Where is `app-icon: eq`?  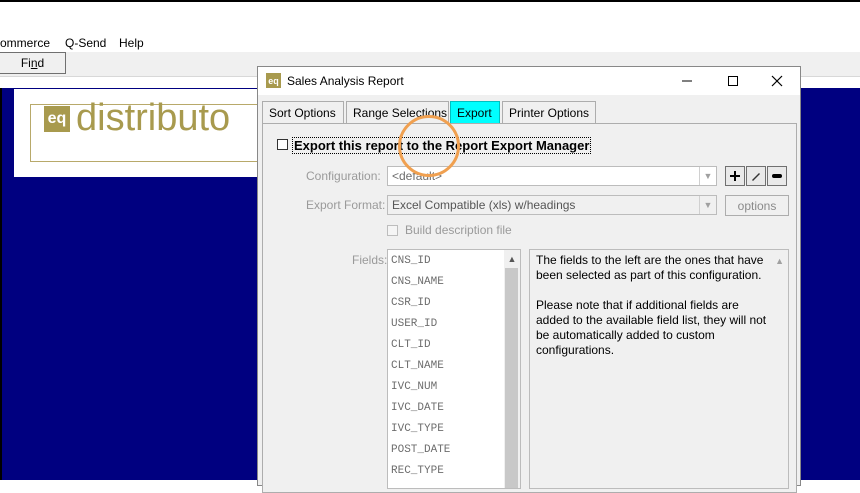 app-icon: eq is located at coordinates (273, 80).